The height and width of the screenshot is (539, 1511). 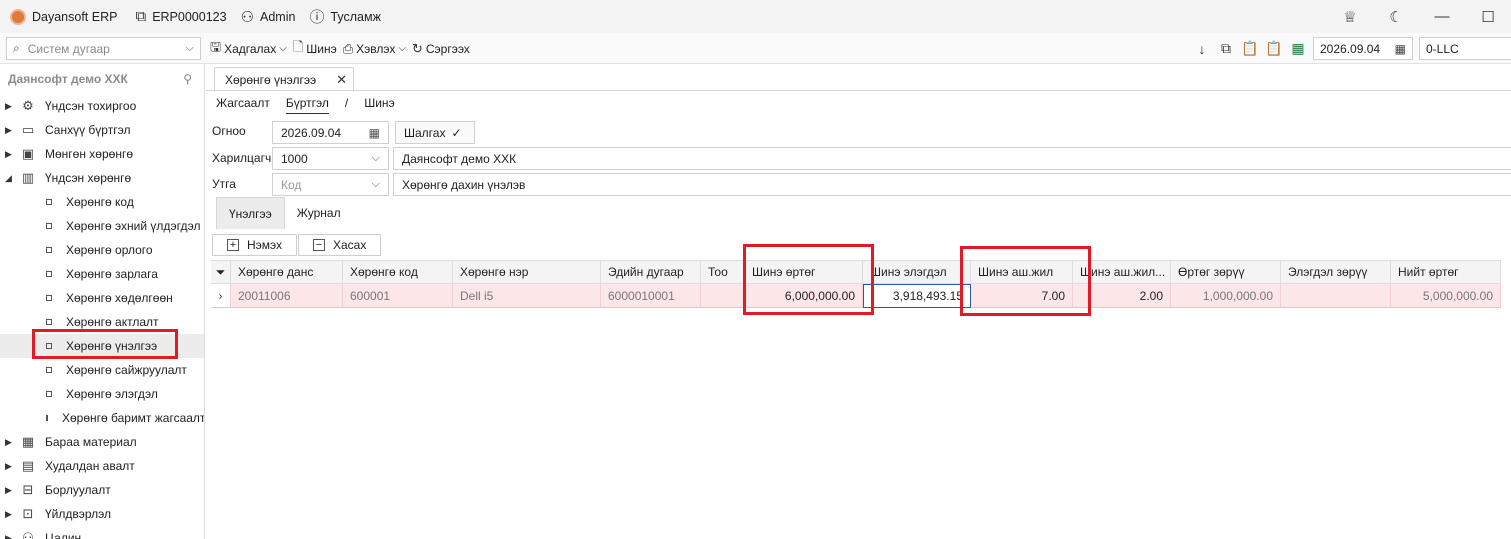 I want to click on paste-icon: 📋, so click(x=1250, y=48).